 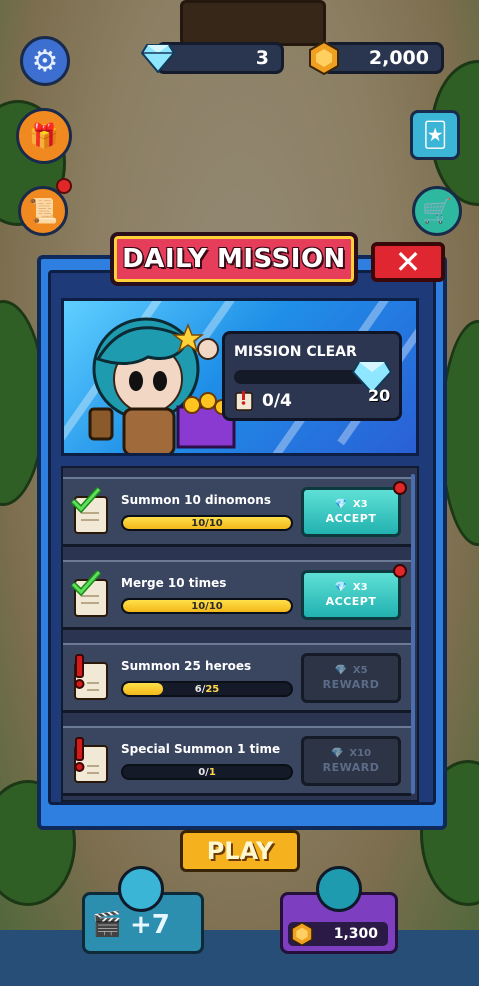 I want to click on gem-count: 3, so click(x=262, y=58).